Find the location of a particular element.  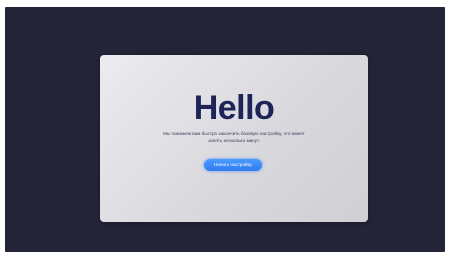

welcome-title: Hello is located at coordinates (234, 108).